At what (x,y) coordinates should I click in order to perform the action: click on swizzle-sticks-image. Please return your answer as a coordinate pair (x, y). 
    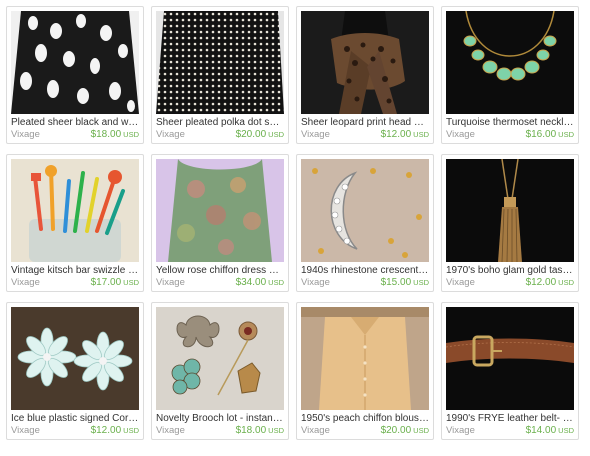
    Looking at the image, I should click on (75, 210).